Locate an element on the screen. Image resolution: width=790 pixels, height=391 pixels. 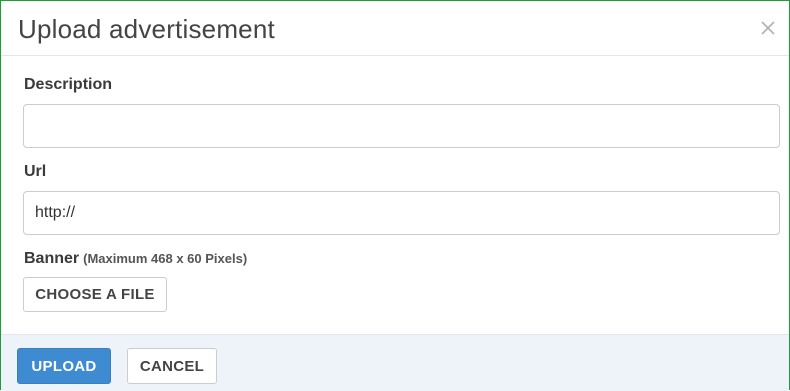
close-icon is located at coordinates (768, 28).